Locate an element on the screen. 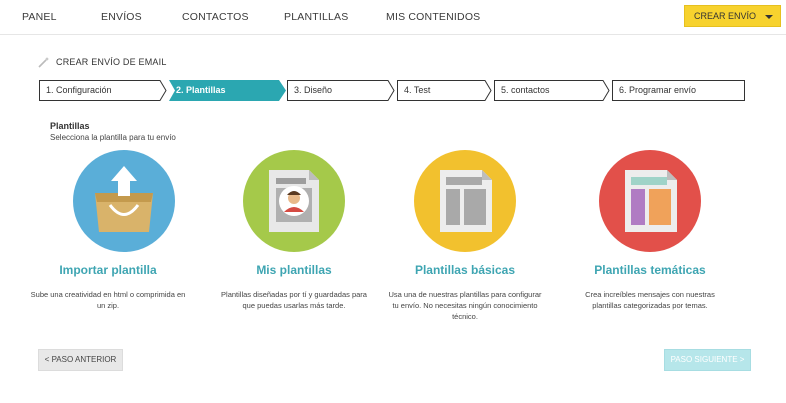  user-template-icon is located at coordinates (294, 201).